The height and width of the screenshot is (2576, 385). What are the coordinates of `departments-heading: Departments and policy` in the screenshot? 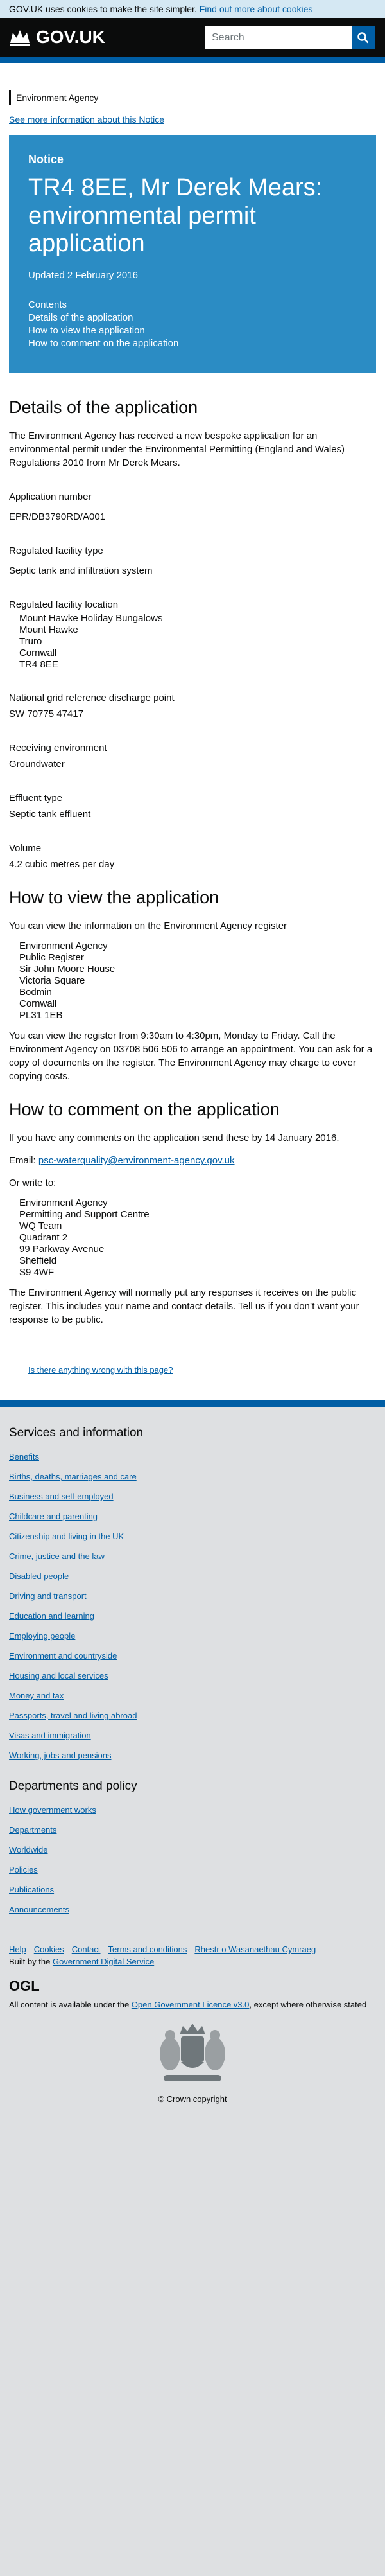 It's located at (73, 1786).